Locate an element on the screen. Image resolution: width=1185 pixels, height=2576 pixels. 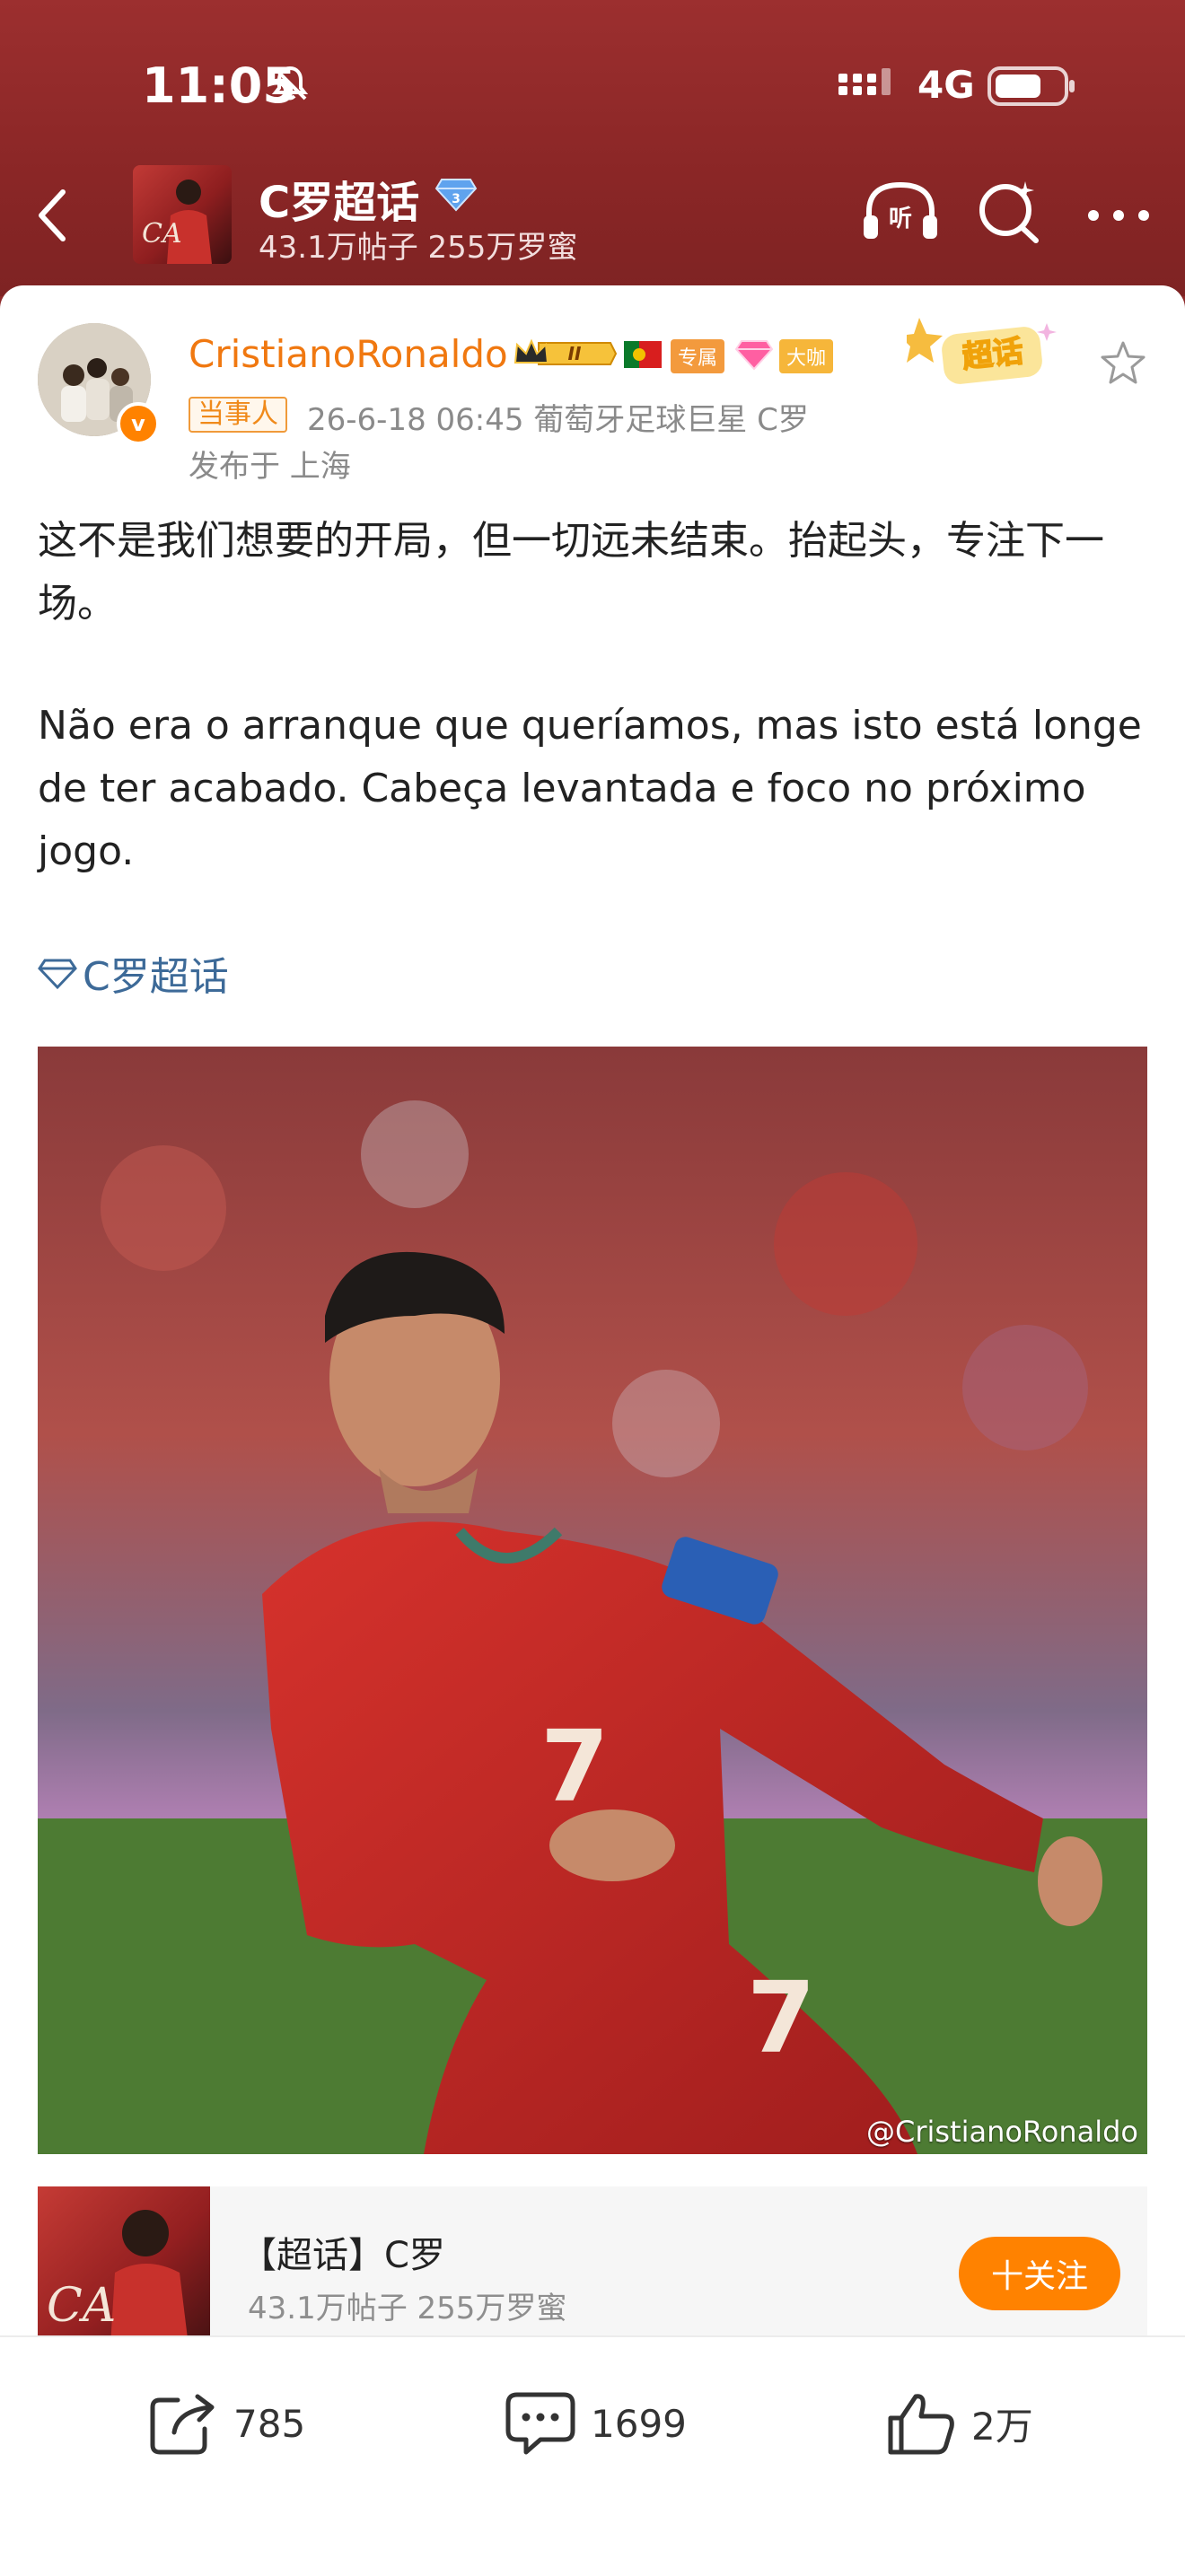
diamond-badge-icon: 3 is located at coordinates (456, 196).